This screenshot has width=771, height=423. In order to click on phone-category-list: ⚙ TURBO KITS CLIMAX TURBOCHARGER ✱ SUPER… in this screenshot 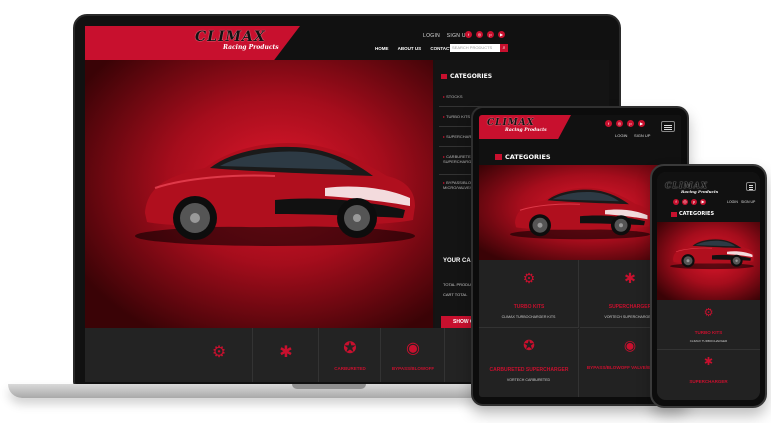, I will do `click(708, 350)`.